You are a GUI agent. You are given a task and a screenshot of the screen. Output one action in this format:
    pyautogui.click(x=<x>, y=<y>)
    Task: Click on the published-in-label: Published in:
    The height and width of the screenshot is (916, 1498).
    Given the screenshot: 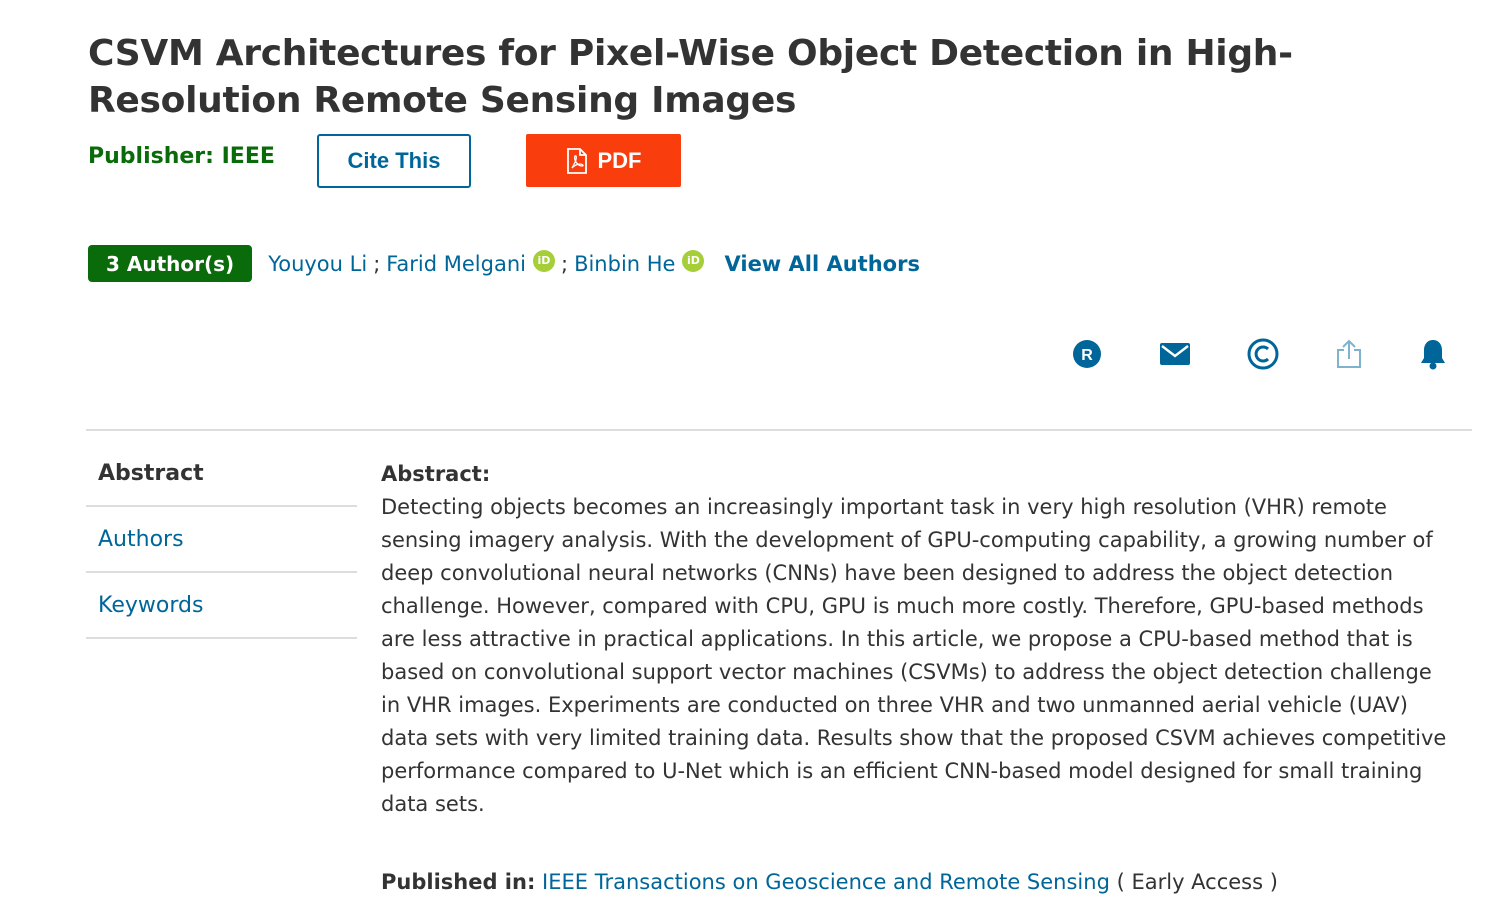 What is the action you would take?
    pyautogui.click(x=458, y=882)
    